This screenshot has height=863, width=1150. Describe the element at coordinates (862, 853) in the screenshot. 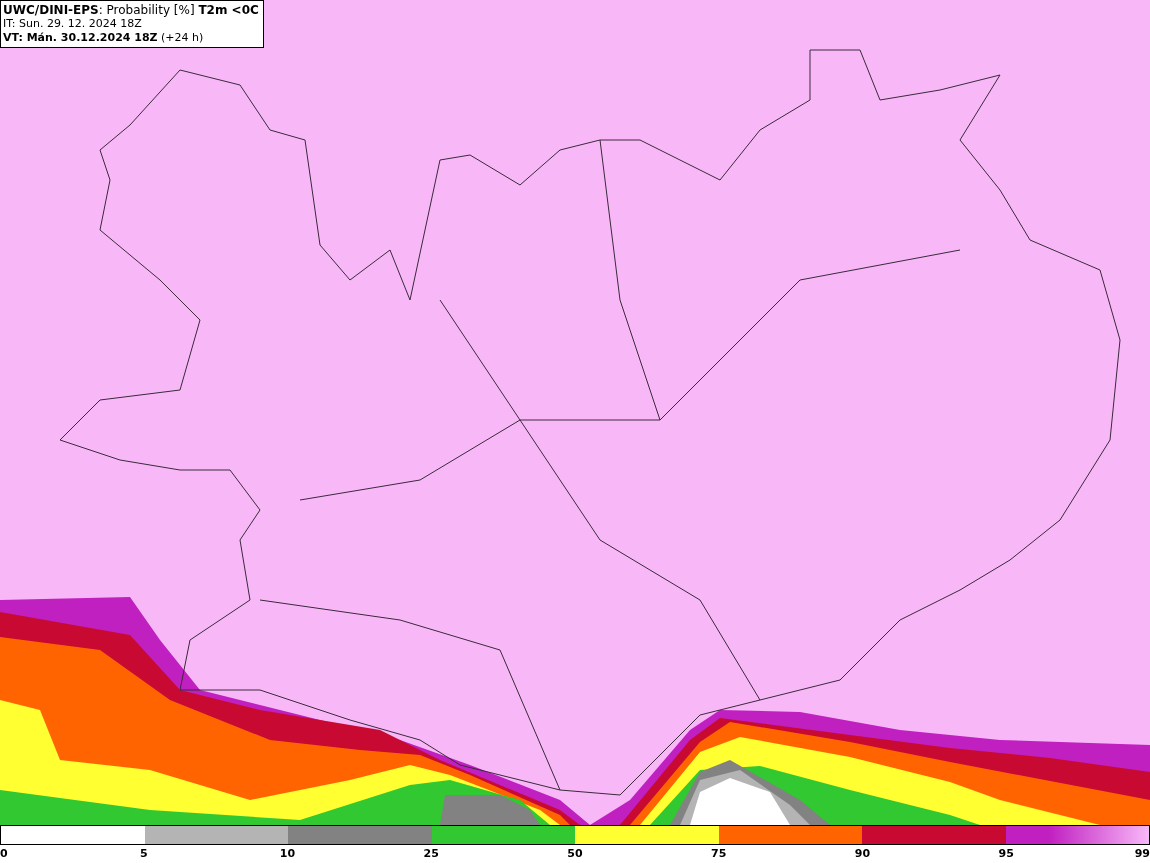

I see `scale-label: 90` at that location.